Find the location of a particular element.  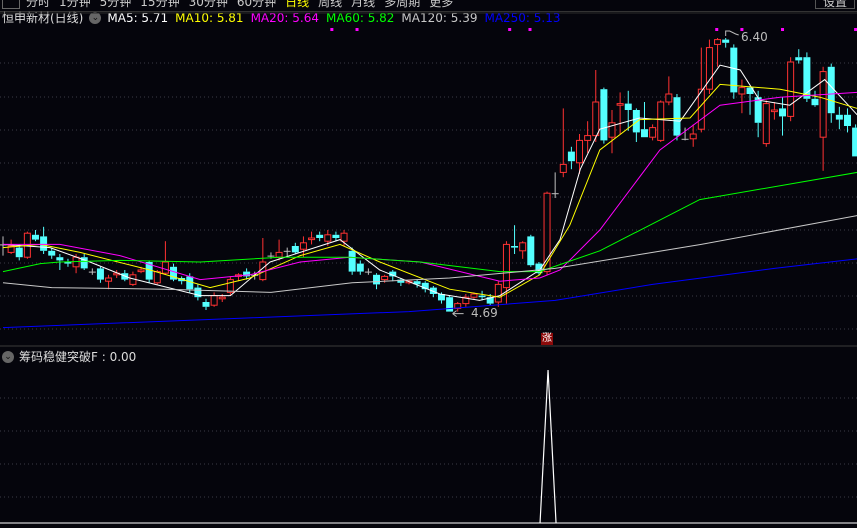

indicator-title-bar: ⌄ 筹码稳健突破F : 0.00 is located at coordinates (69, 356).